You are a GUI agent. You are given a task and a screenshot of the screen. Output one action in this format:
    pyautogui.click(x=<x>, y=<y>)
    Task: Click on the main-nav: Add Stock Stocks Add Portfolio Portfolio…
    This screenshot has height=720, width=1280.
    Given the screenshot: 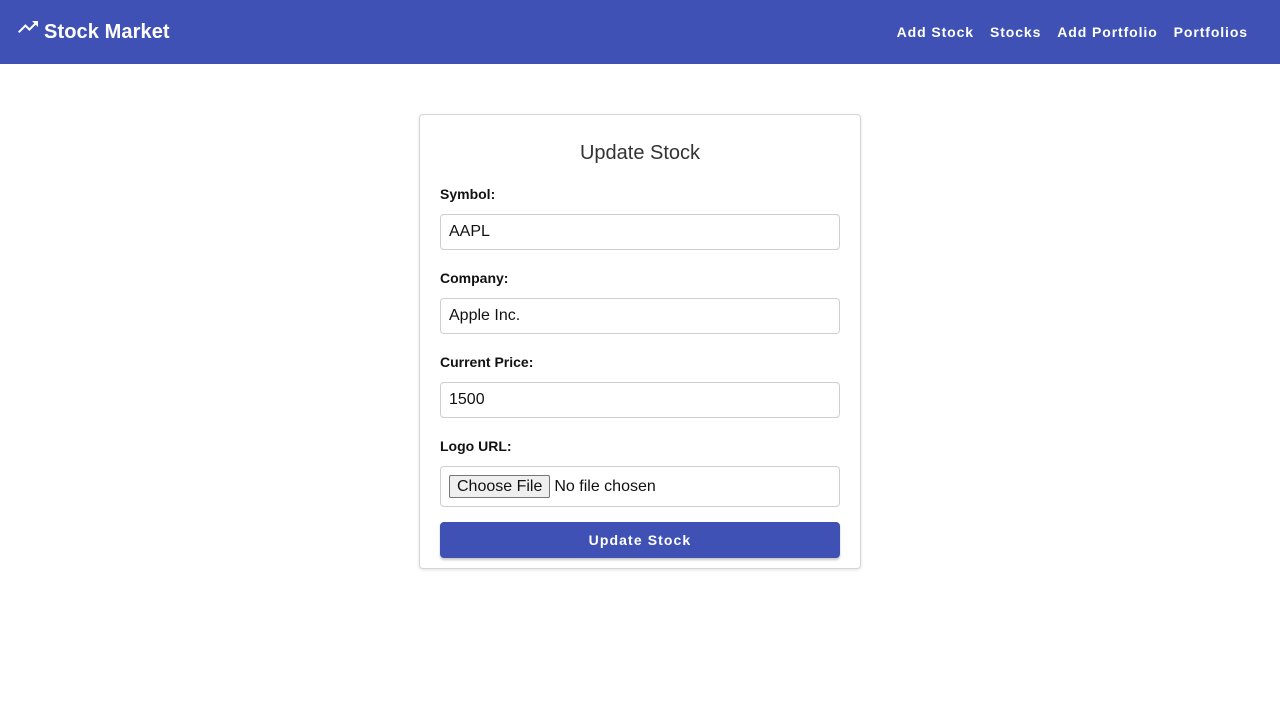 What is the action you would take?
    pyautogui.click(x=1072, y=32)
    